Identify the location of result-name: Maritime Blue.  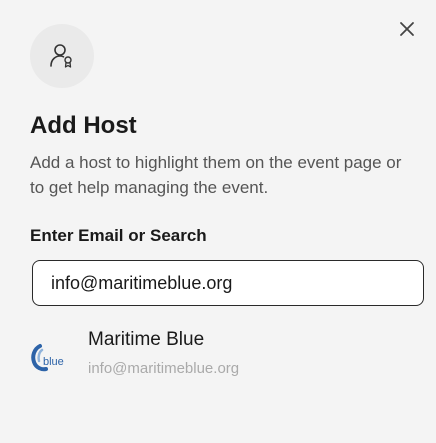
(146, 339).